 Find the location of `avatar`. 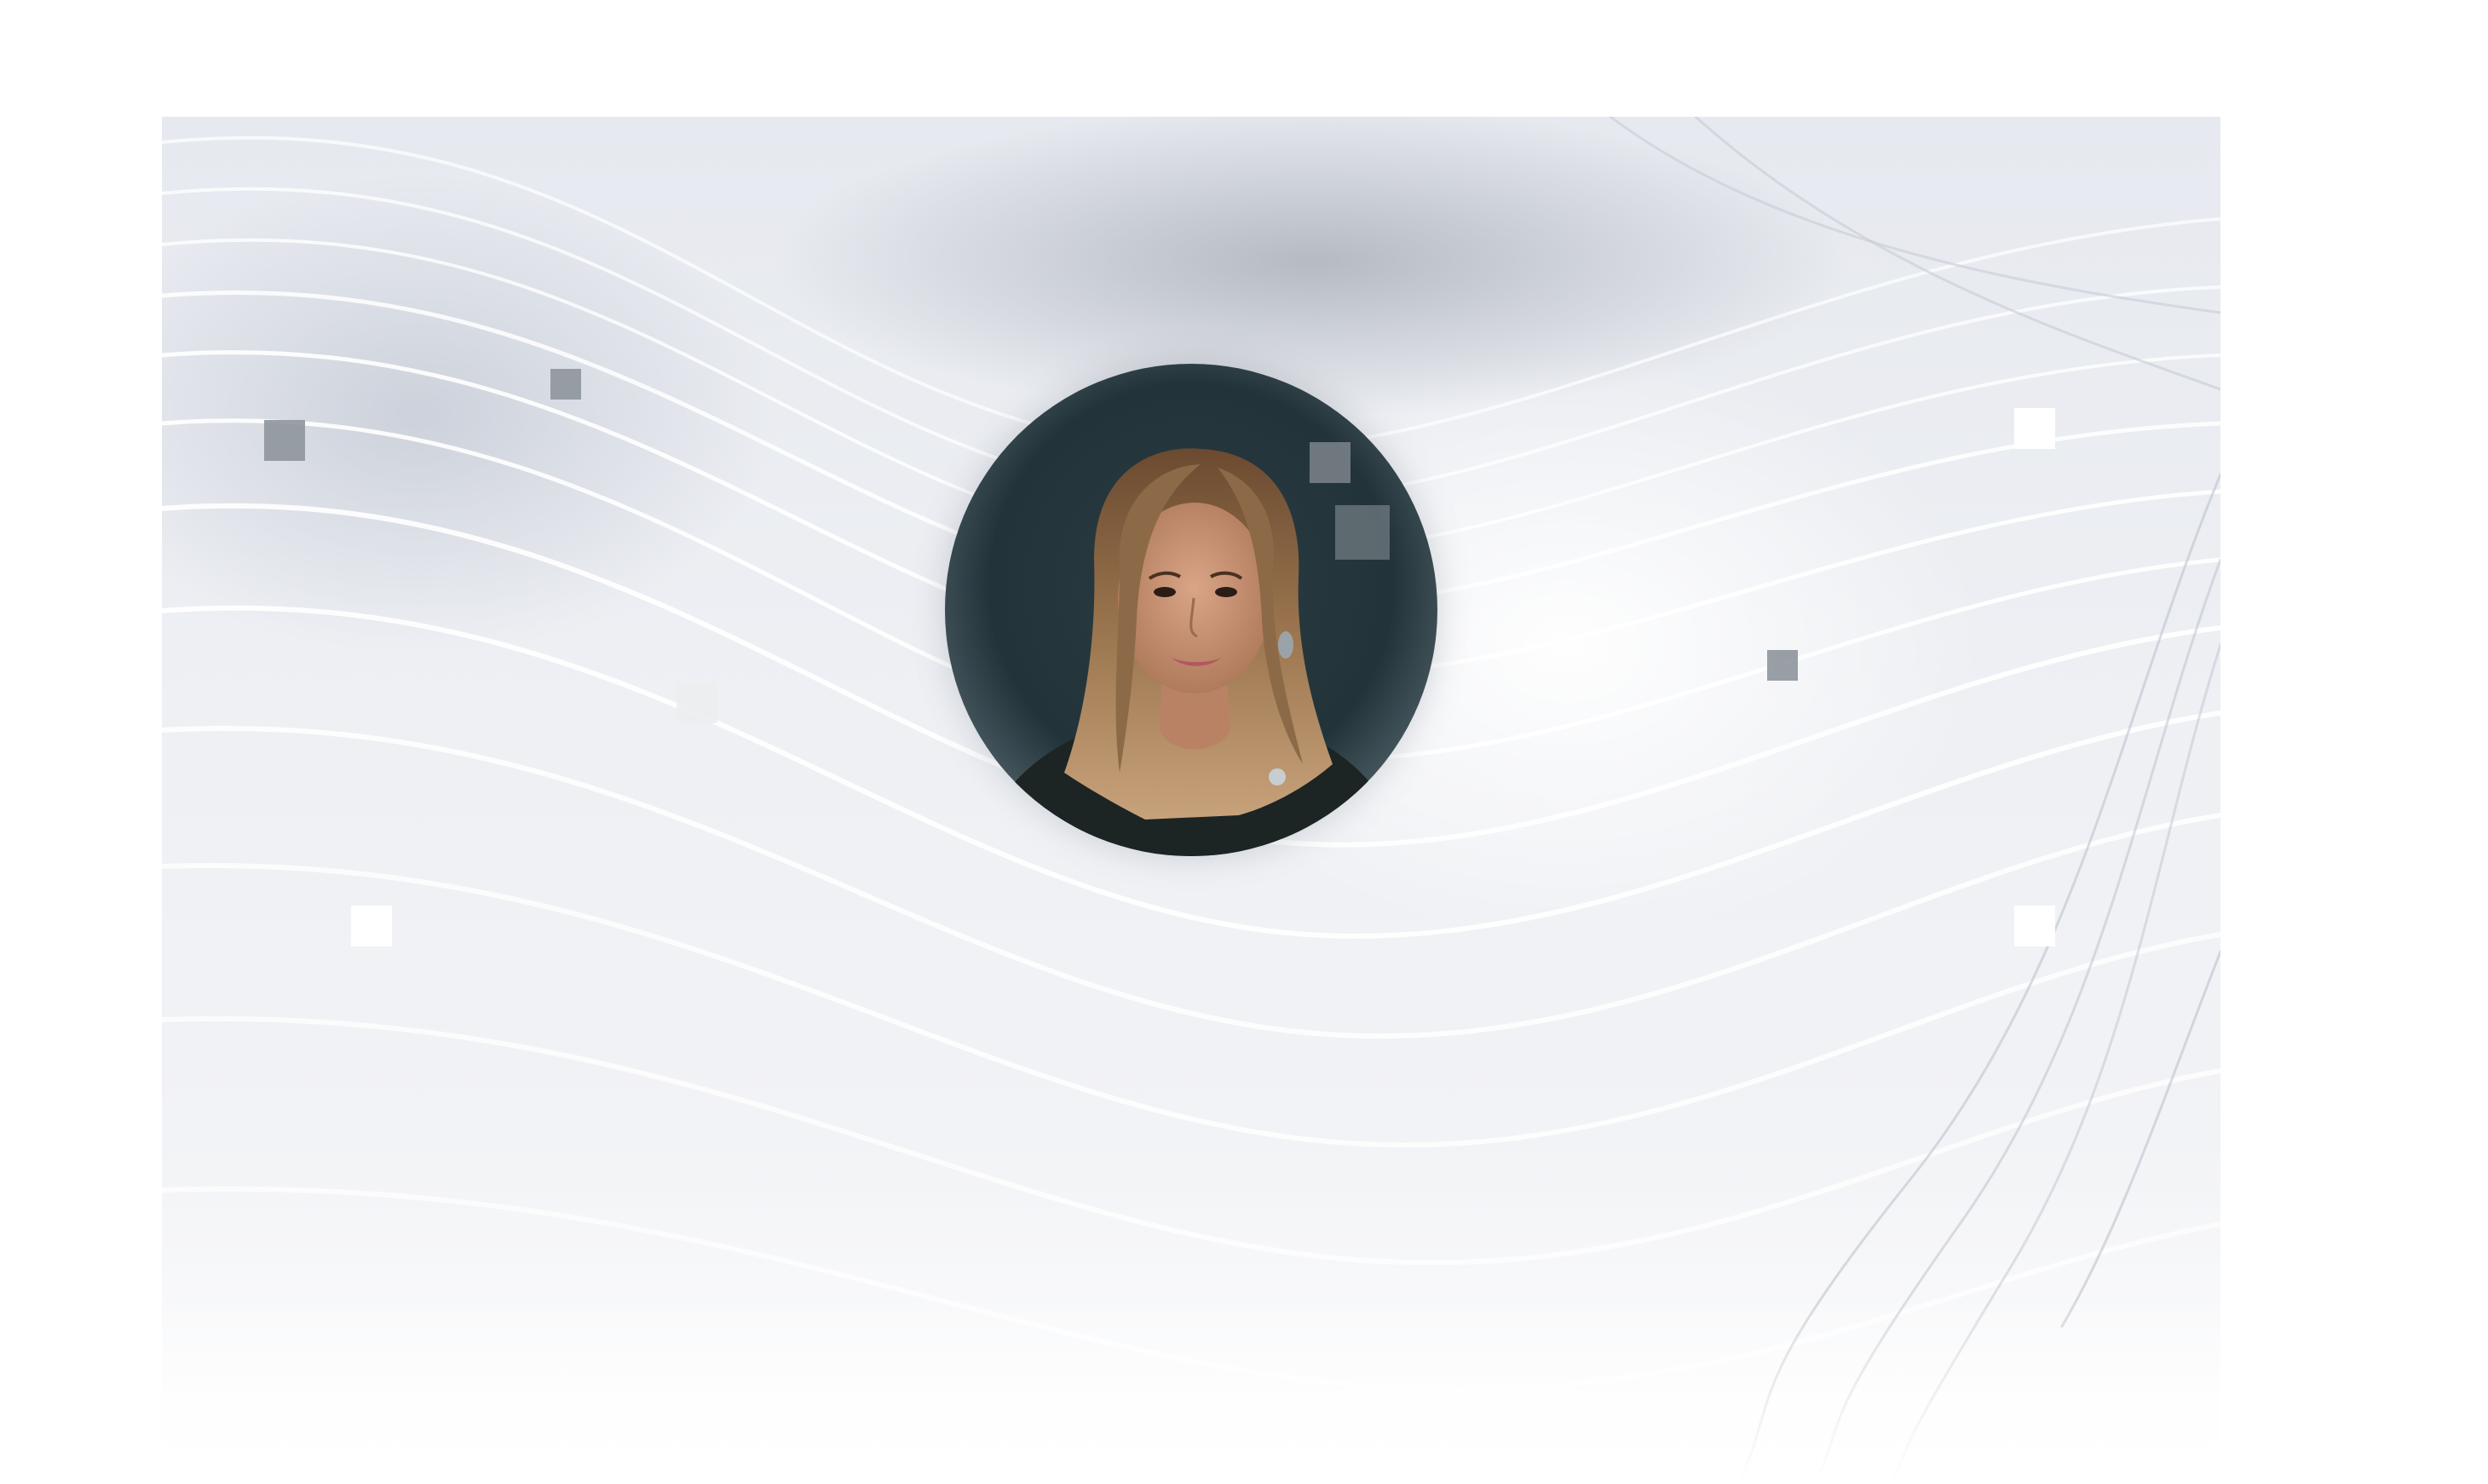

avatar is located at coordinates (1191, 610).